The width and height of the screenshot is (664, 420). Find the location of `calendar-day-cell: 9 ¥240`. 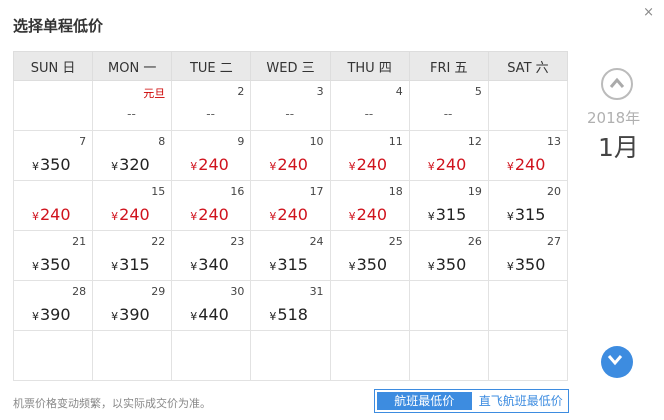

calendar-day-cell: 9 ¥240 is located at coordinates (211, 155).